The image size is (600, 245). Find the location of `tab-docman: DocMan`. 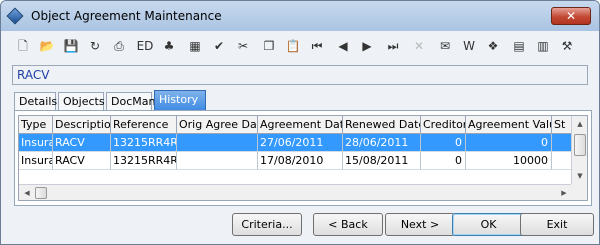

tab-docman: DocMan is located at coordinates (130, 101).